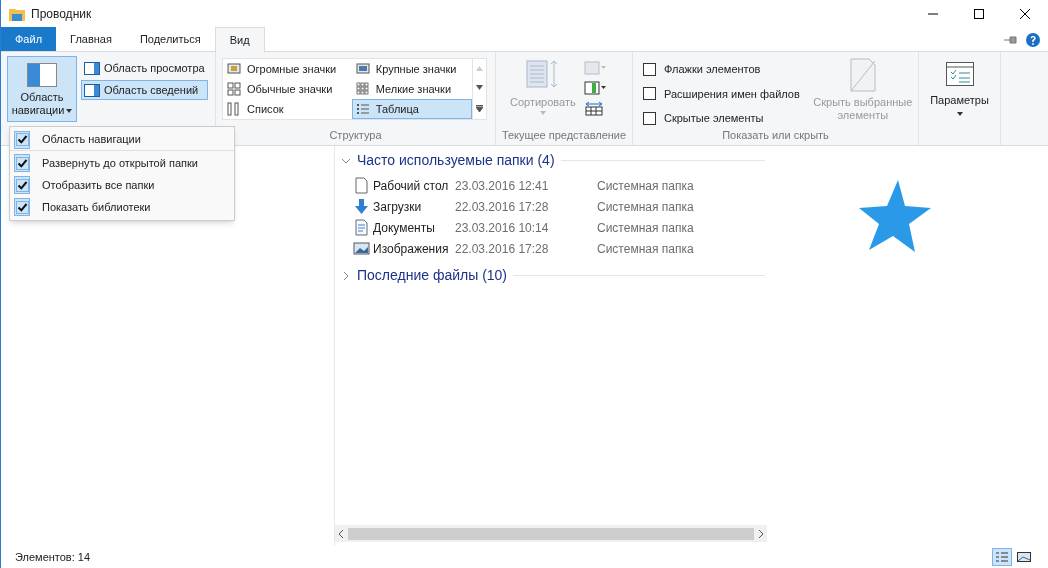  I want to click on download-arrow-icon, so click(361, 206).